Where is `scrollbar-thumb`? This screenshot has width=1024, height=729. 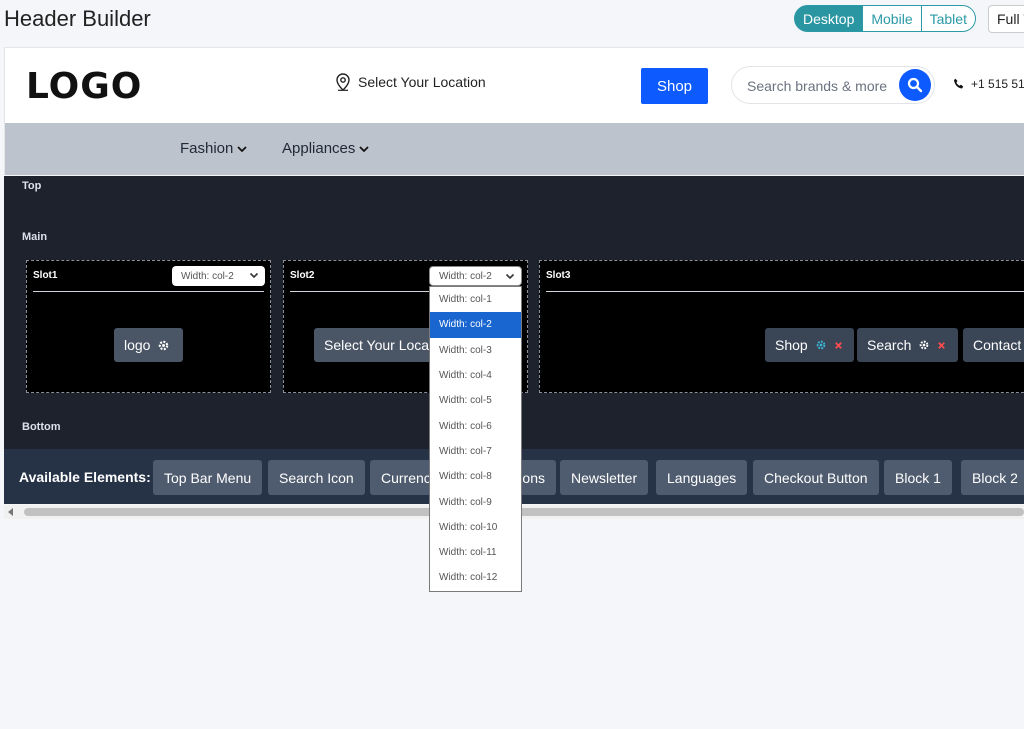 scrollbar-thumb is located at coordinates (524, 512).